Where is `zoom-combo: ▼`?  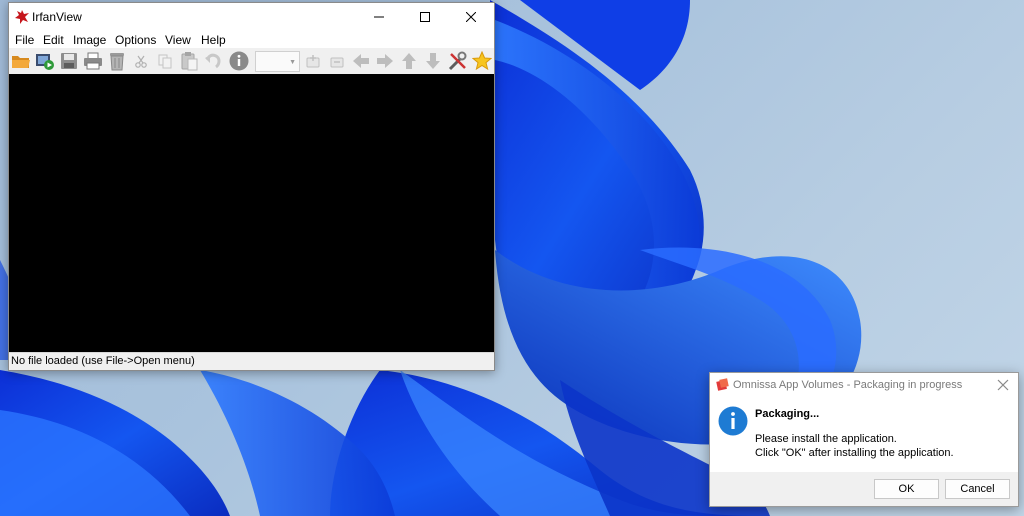
zoom-combo: ▼ is located at coordinates (277, 61).